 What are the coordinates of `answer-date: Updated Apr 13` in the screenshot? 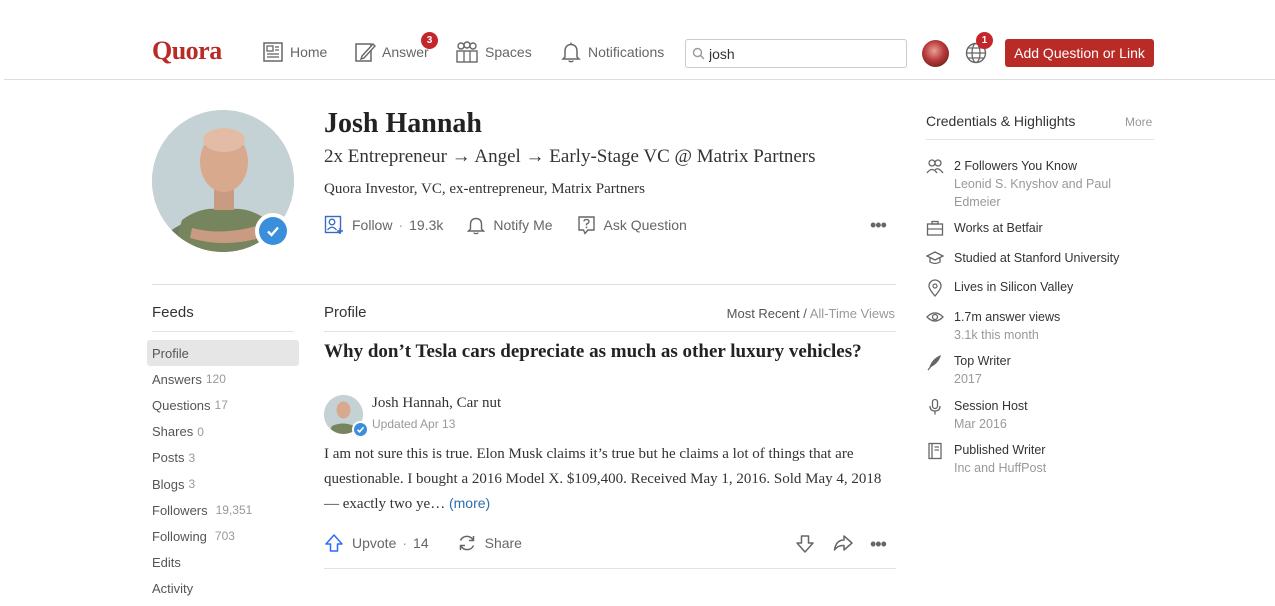 It's located at (413, 424).